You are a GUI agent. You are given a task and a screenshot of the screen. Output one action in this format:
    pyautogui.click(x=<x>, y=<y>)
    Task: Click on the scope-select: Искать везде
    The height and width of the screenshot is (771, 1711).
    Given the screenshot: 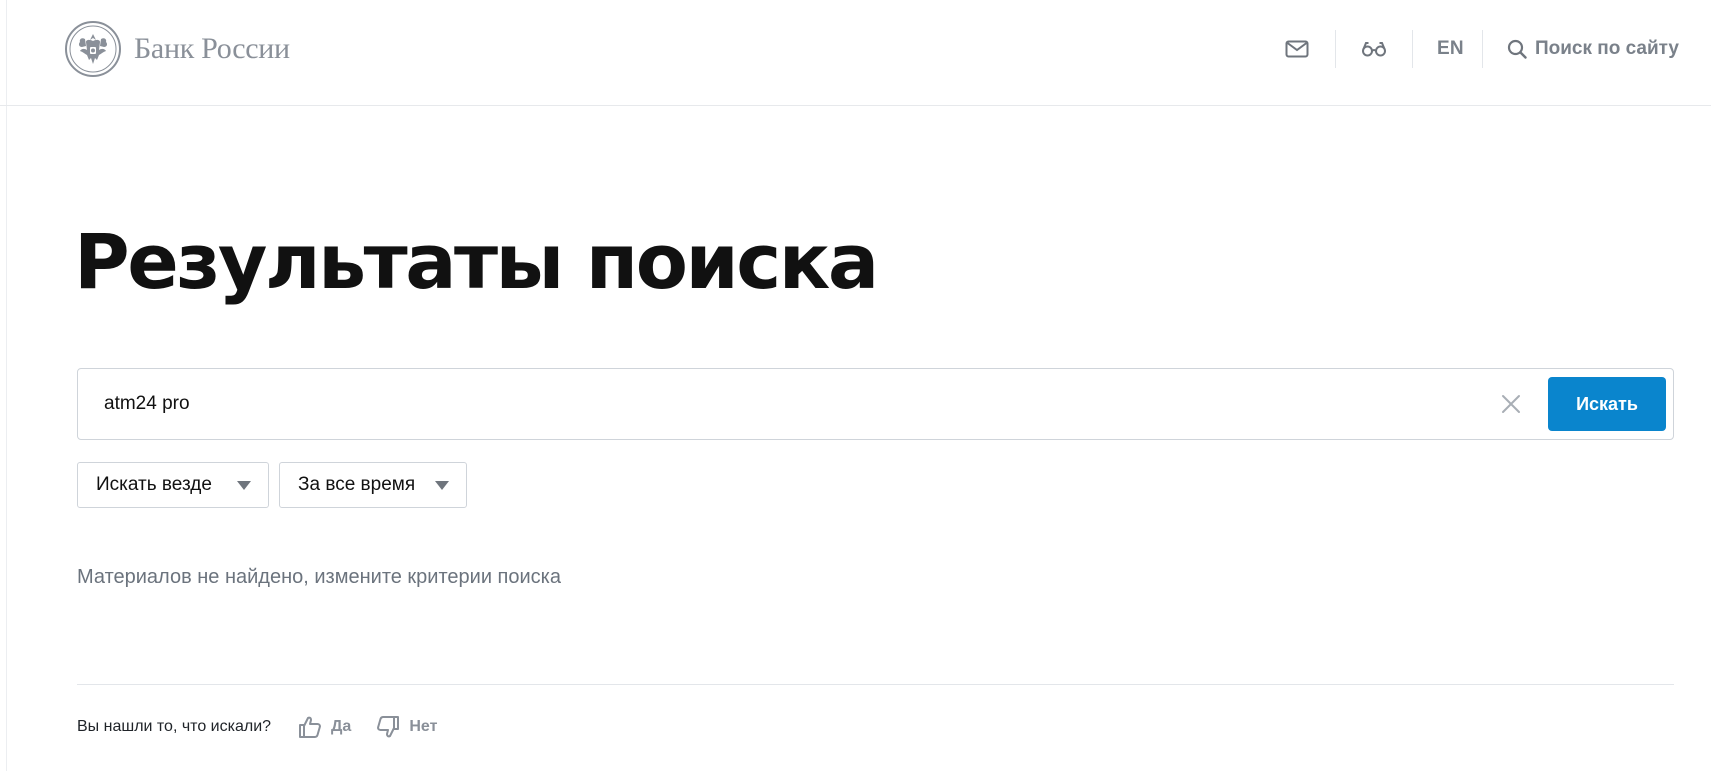 What is the action you would take?
    pyautogui.click(x=173, y=485)
    